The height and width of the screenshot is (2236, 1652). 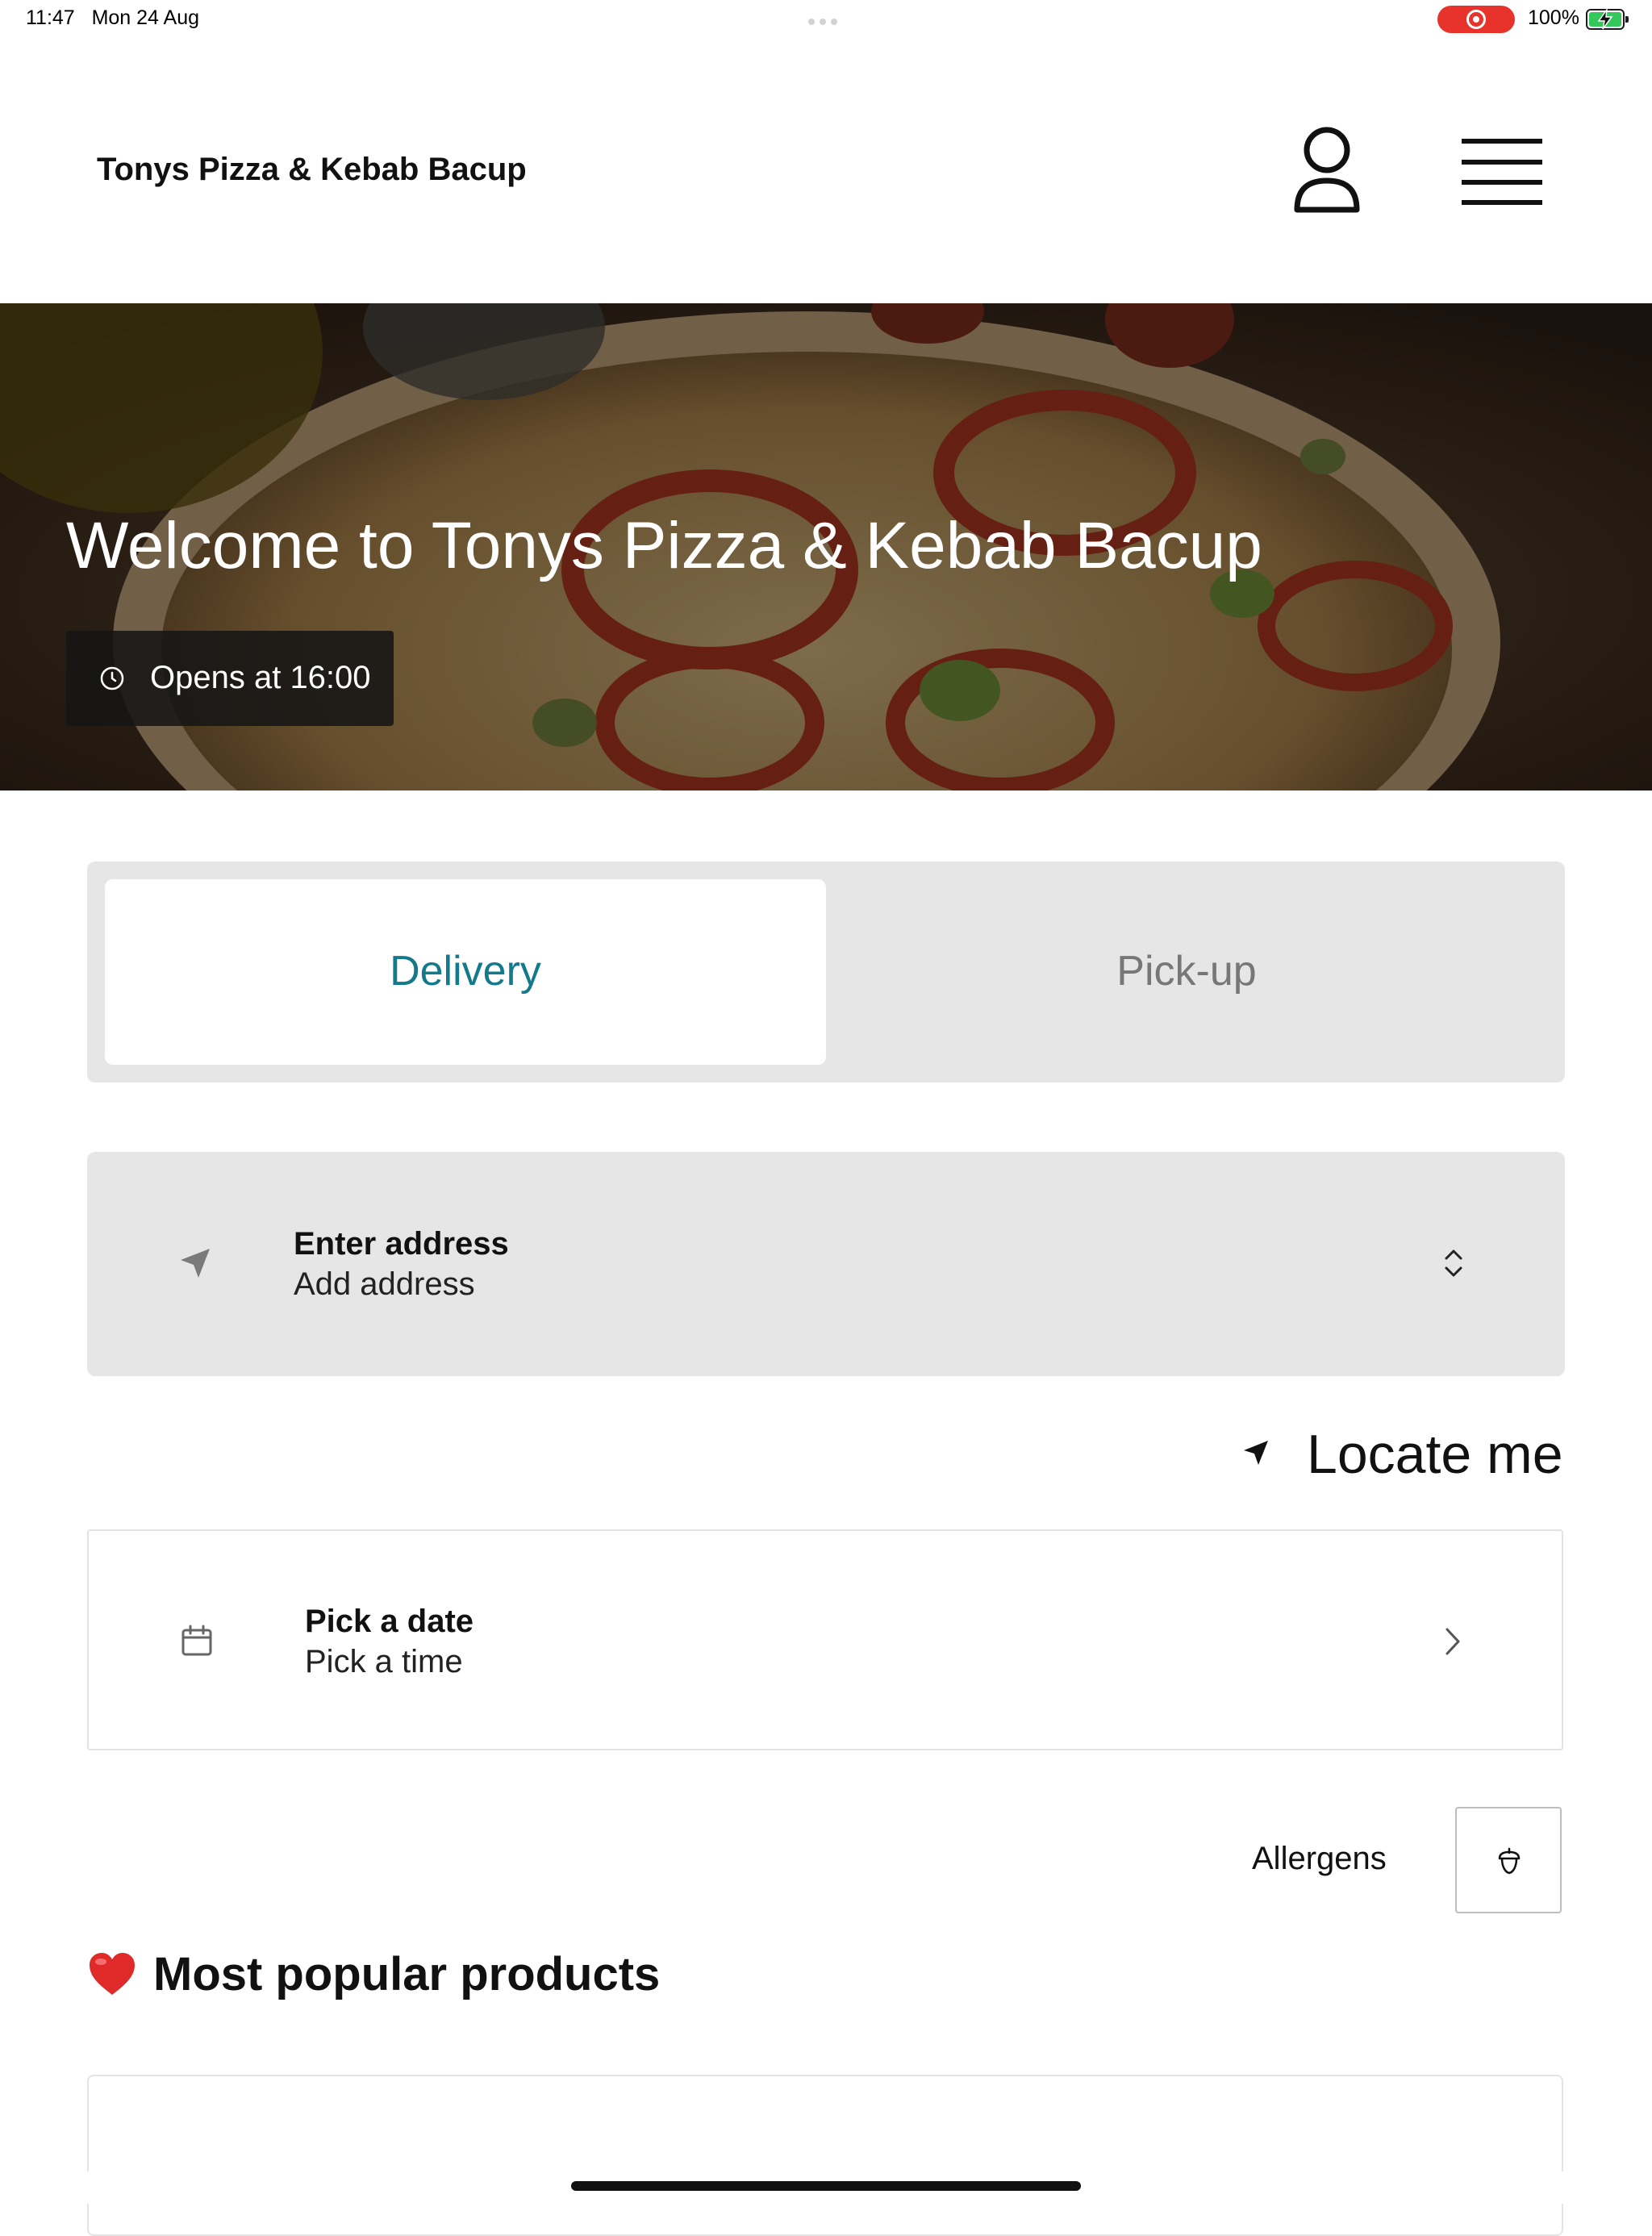 I want to click on restaurant-brand: Tonys Pizza & Kebab Bacup, so click(x=312, y=170).